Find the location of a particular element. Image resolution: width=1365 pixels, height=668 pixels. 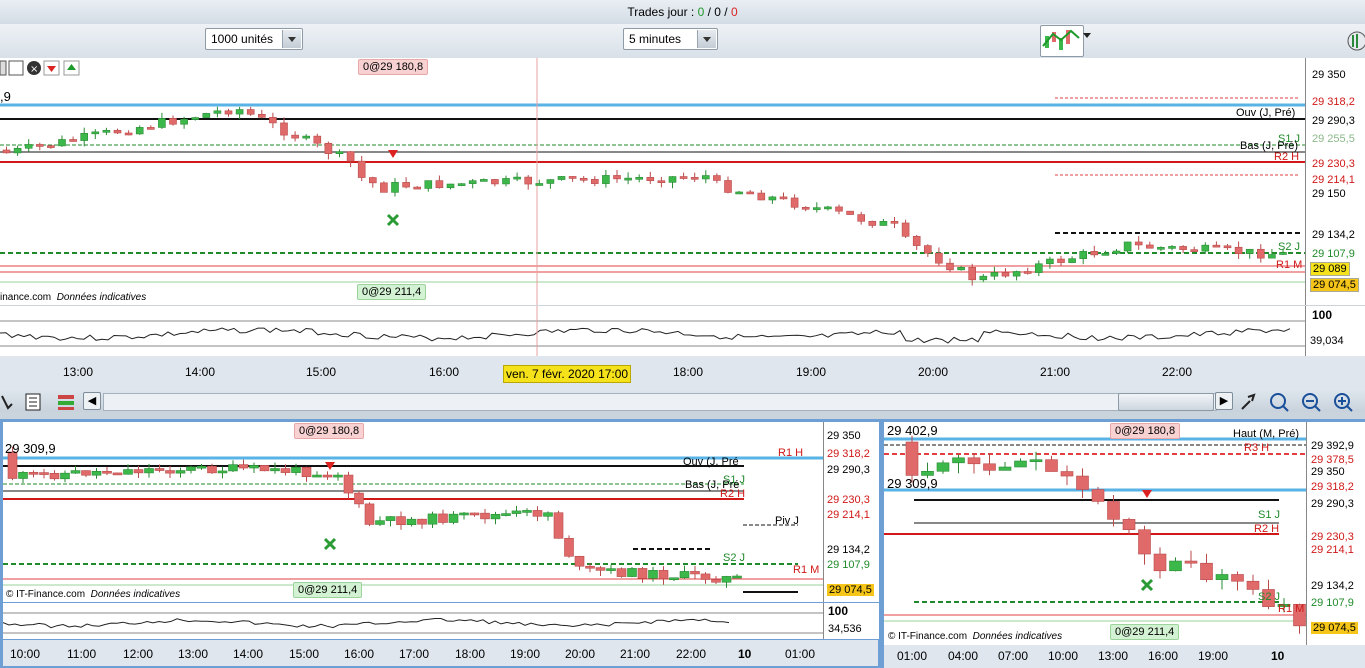

timeframe-select: 5 minutes is located at coordinates (670, 39).